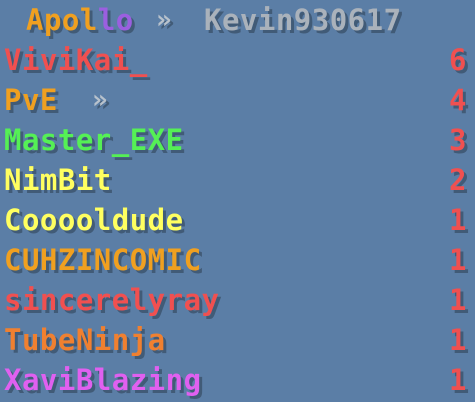  I want to click on list-item: sincerelyray 1, so click(237, 300).